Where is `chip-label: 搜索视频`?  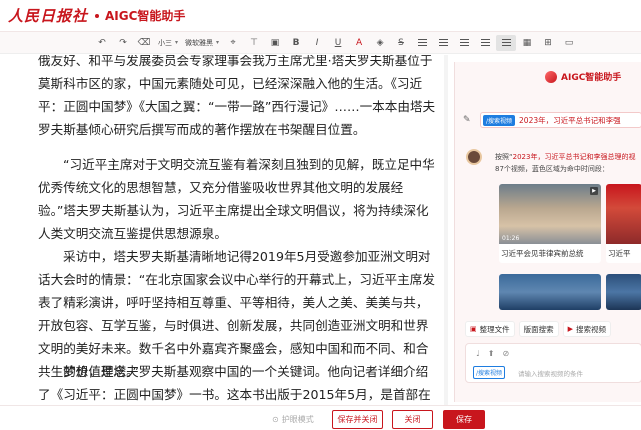 chip-label: 搜索视频 is located at coordinates (591, 329).